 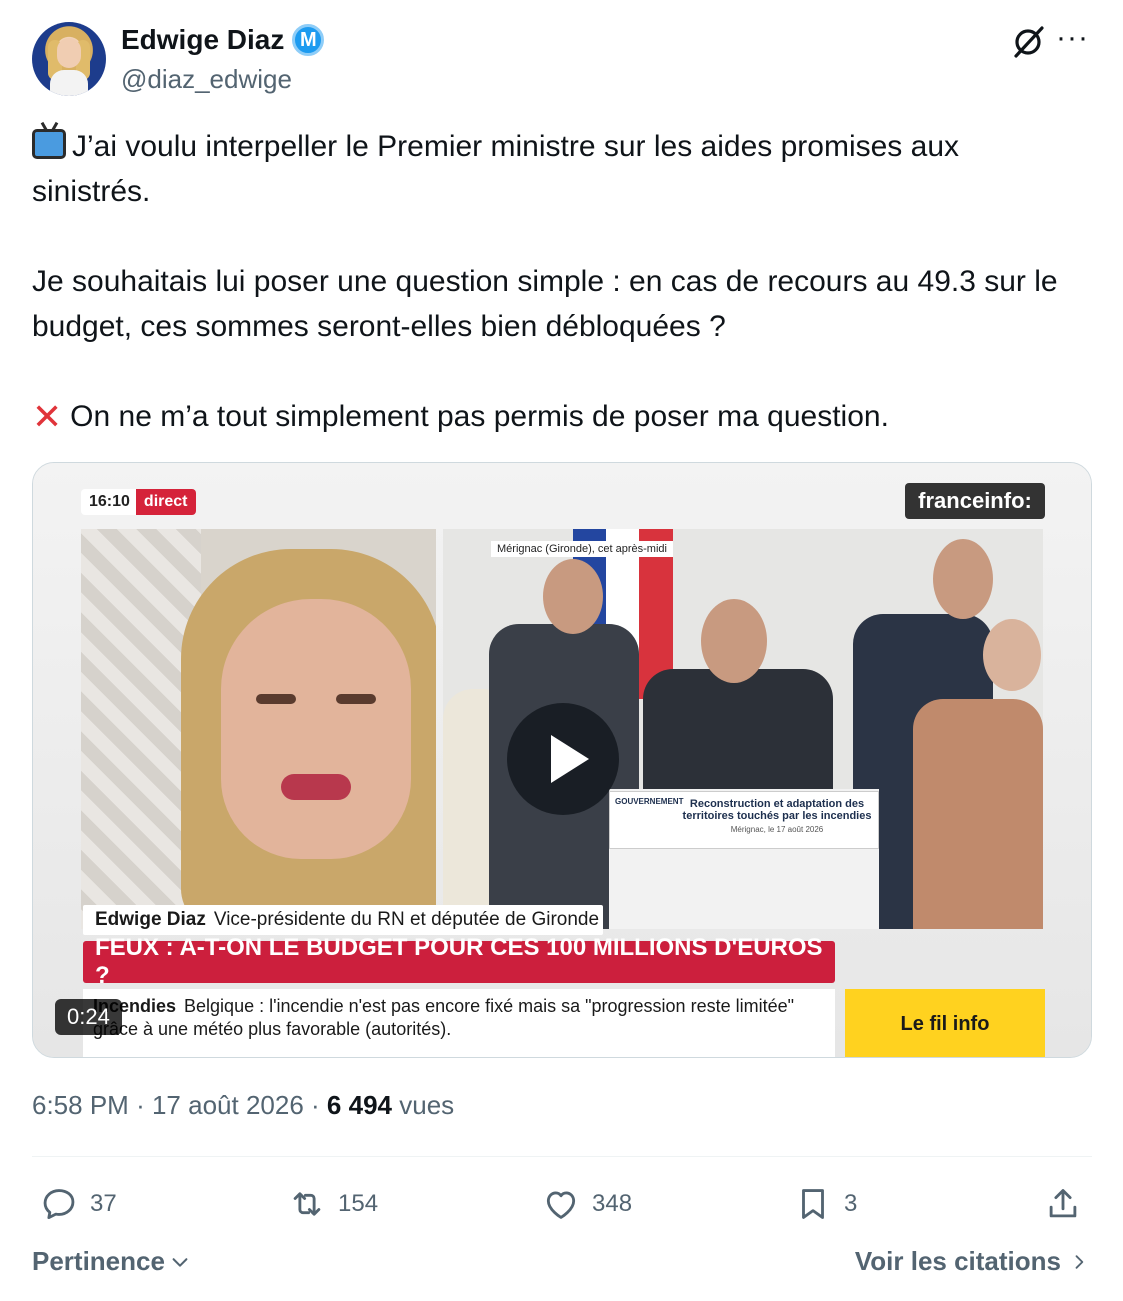 I want to click on like-button: 348, so click(x=587, y=1204).